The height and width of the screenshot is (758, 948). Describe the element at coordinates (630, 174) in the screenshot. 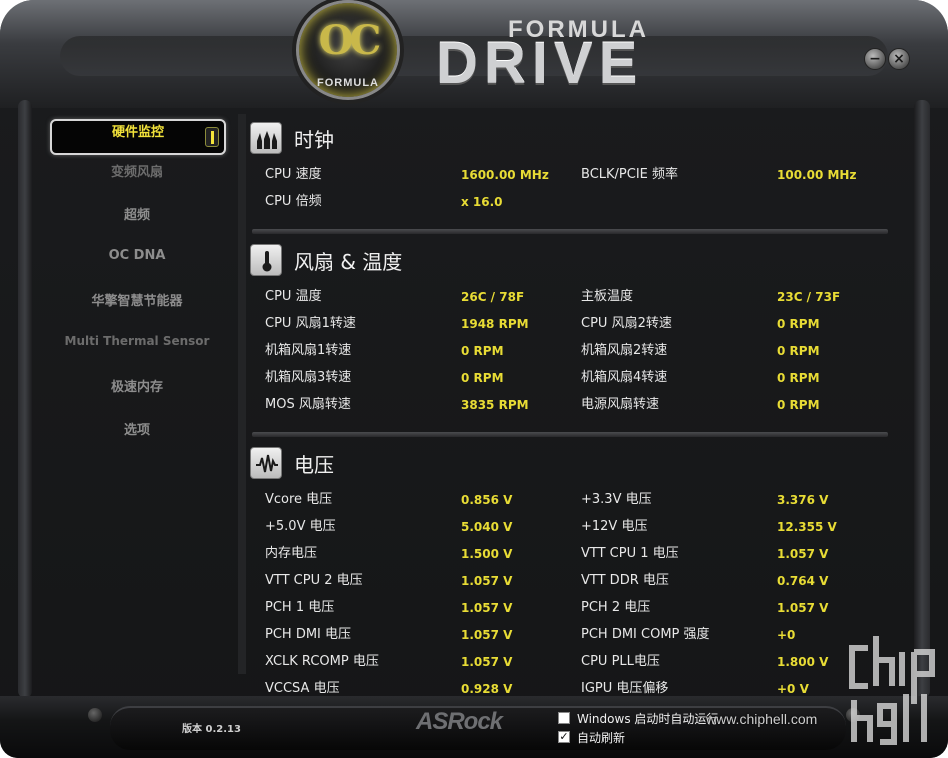

I see `bclk-label: BCLK/PCIE 频率` at that location.